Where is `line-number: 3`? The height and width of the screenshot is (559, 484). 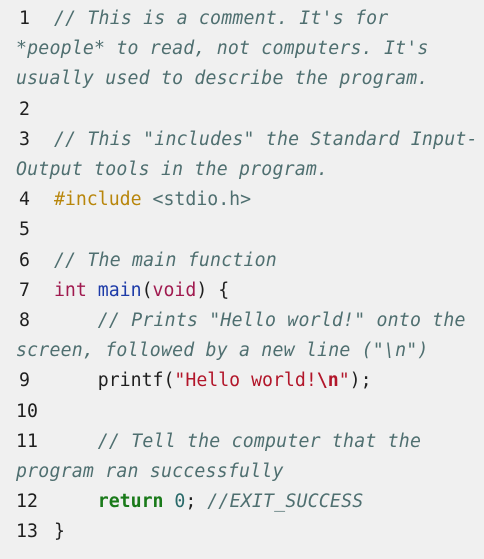 line-number: 3 is located at coordinates (24, 139).